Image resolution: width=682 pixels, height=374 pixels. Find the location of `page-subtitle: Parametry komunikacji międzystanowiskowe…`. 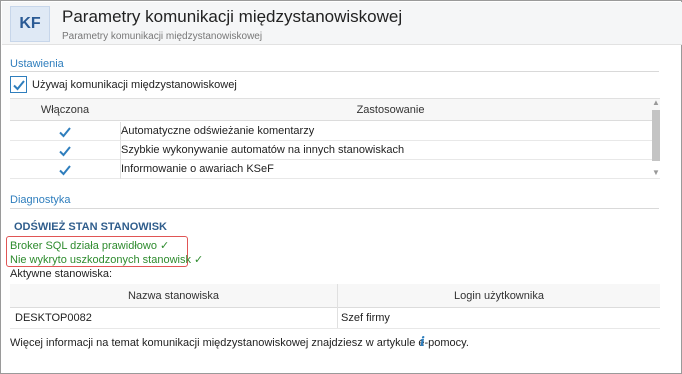

page-subtitle: Parametry komunikacji międzystanowiskowe… is located at coordinates (162, 36).